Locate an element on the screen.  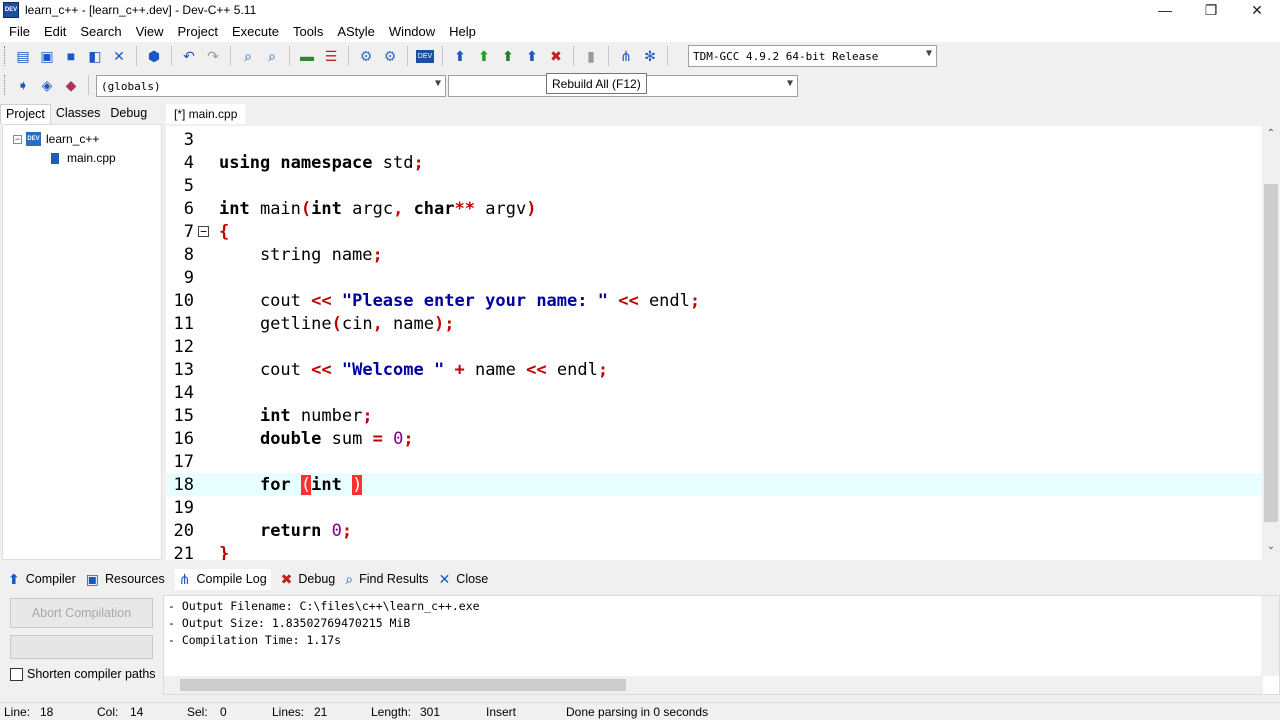
goto-definition-icon: ◈ is located at coordinates (47, 85).